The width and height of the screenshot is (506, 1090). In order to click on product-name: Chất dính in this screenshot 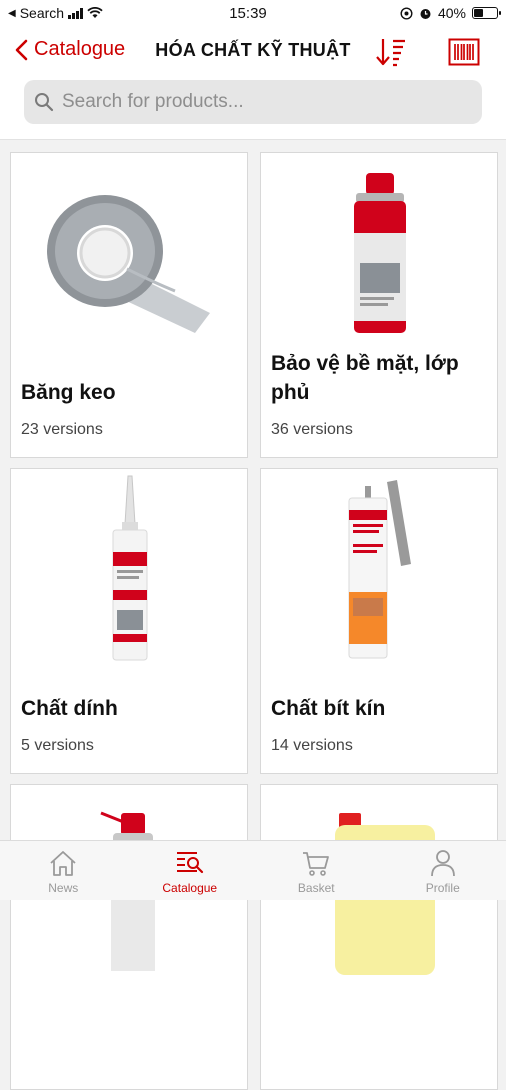, I will do `click(130, 708)`.